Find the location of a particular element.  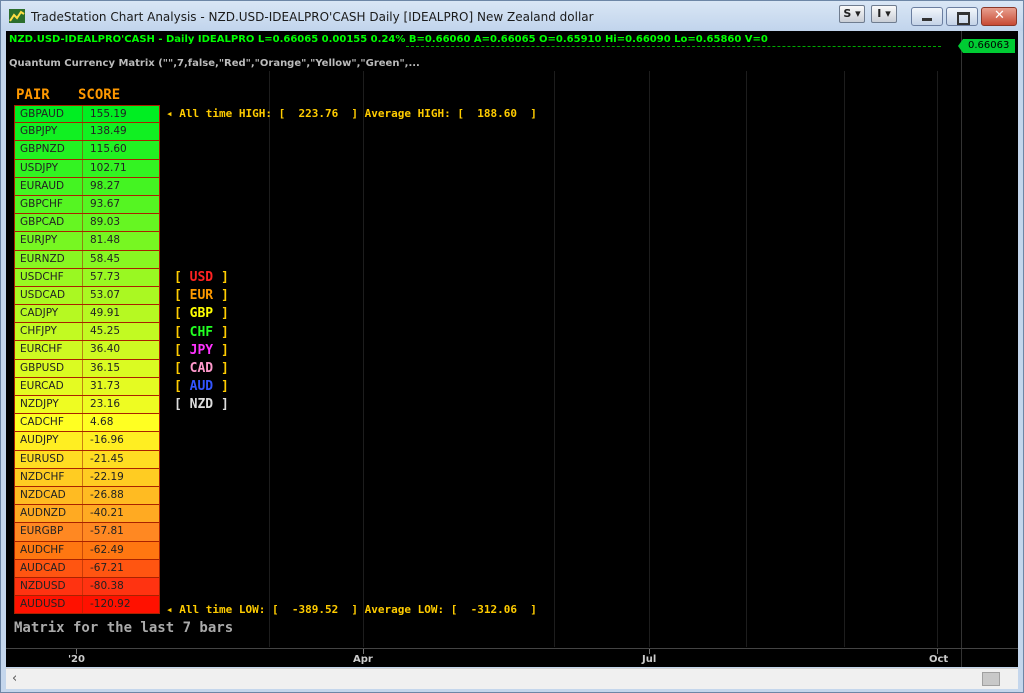

last-price-line is located at coordinates (673, 46).